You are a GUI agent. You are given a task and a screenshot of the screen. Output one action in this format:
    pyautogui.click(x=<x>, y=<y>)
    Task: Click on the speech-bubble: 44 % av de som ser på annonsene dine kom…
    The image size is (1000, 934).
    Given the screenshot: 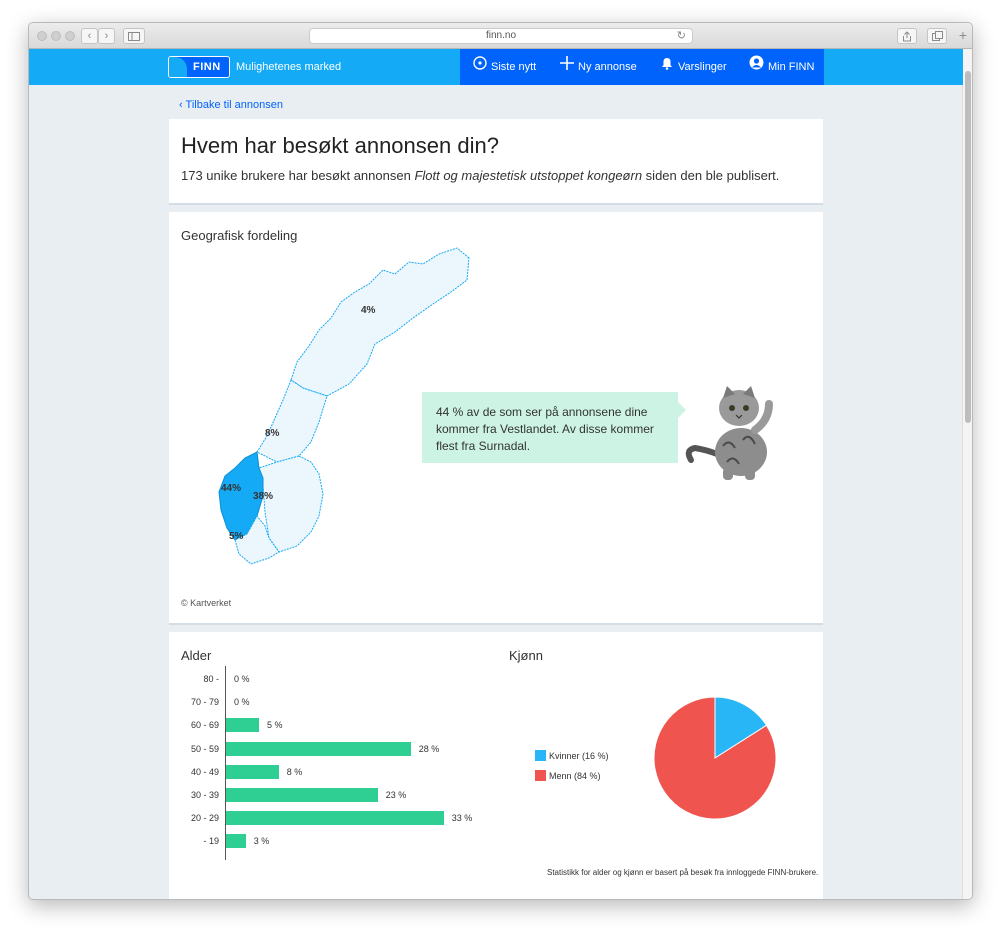 What is the action you would take?
    pyautogui.click(x=554, y=427)
    